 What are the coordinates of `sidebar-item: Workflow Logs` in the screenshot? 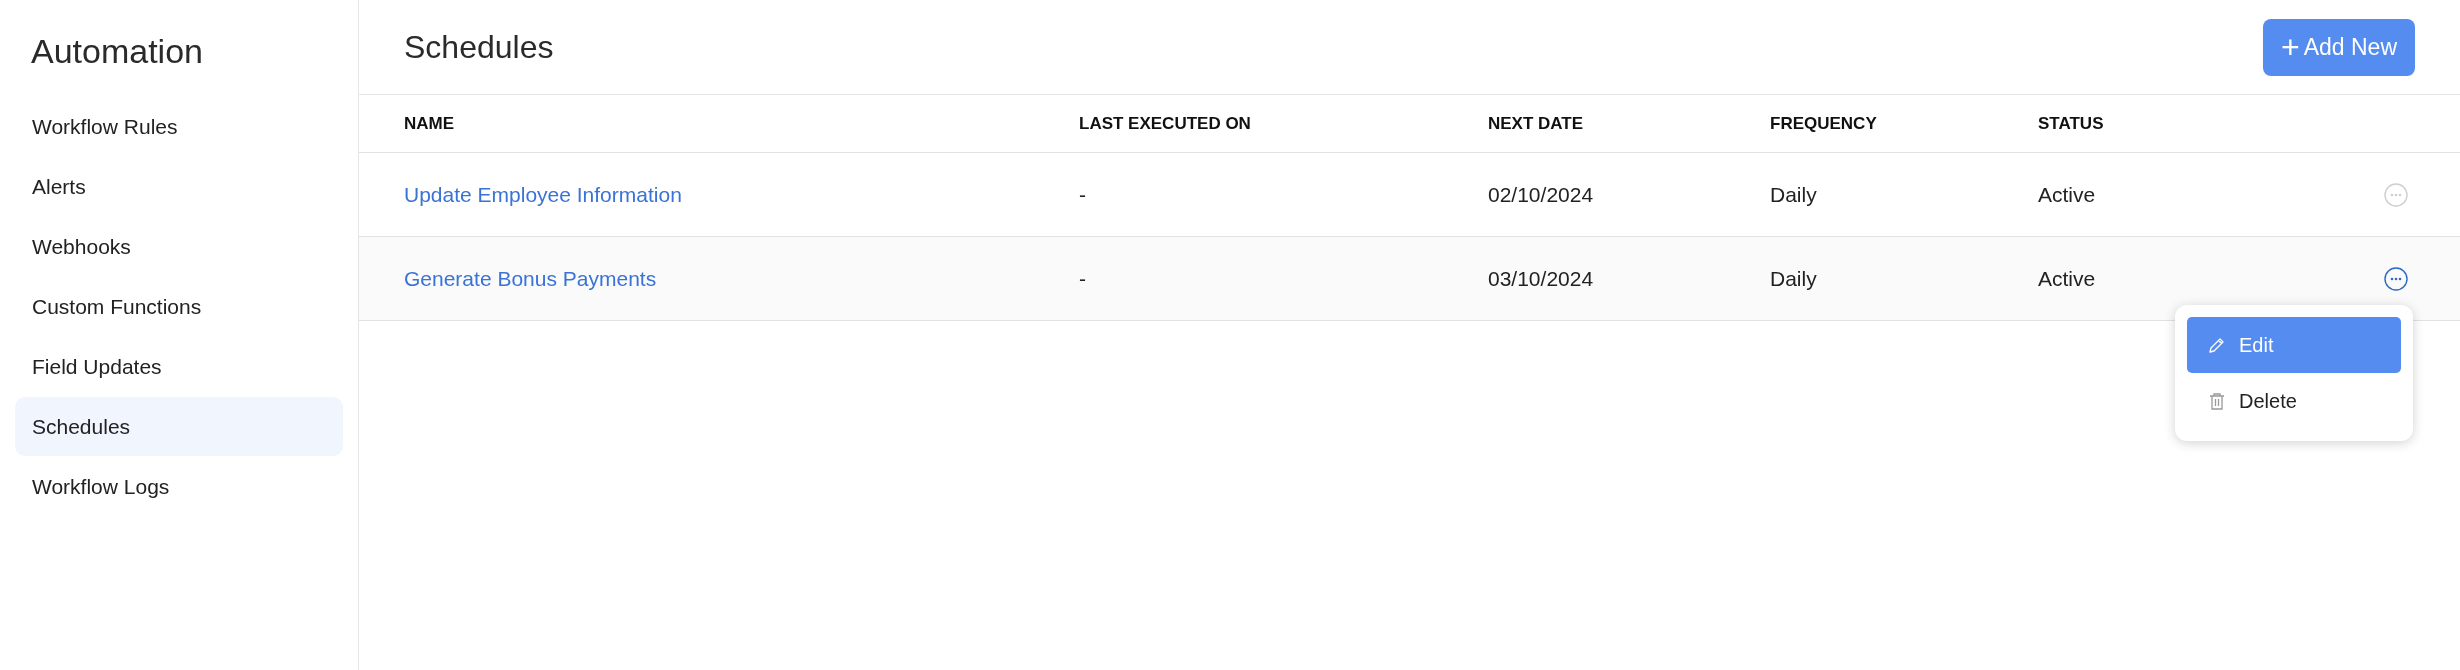 It's located at (179, 486).